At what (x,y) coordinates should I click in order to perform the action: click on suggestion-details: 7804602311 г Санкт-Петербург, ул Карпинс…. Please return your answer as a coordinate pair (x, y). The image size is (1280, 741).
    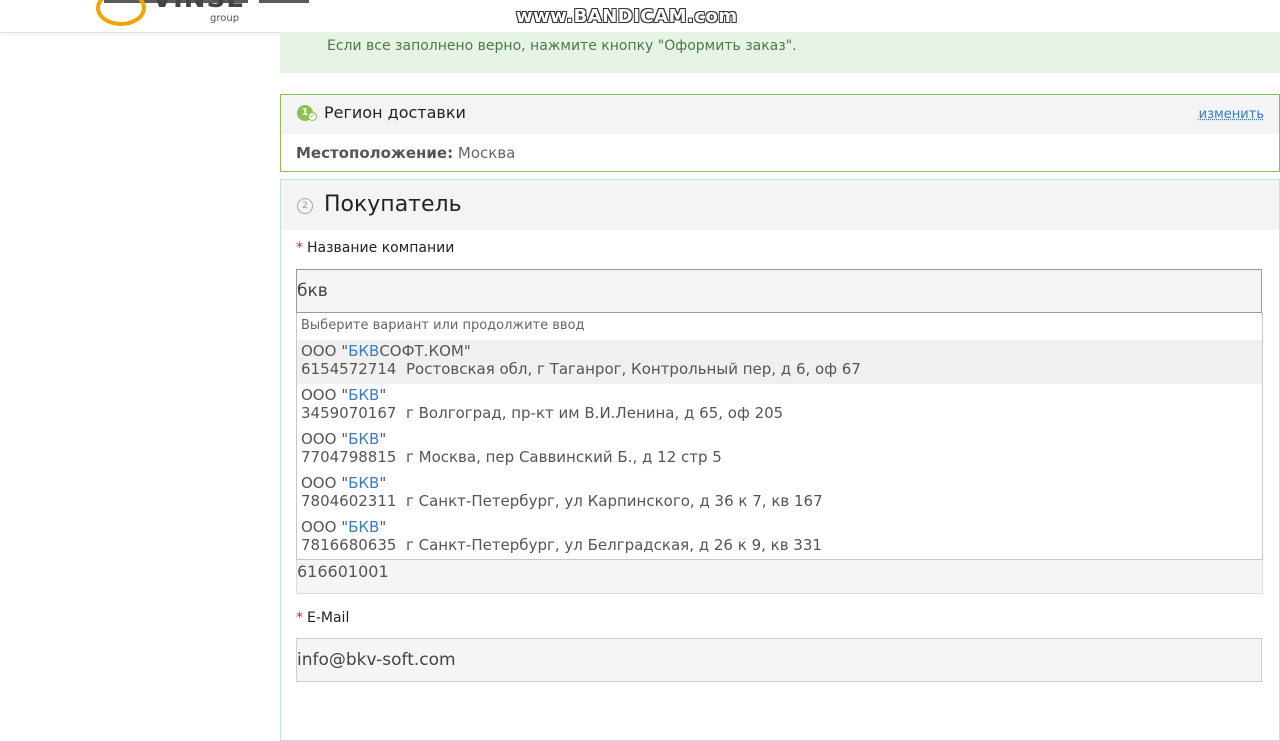
    Looking at the image, I should click on (562, 501).